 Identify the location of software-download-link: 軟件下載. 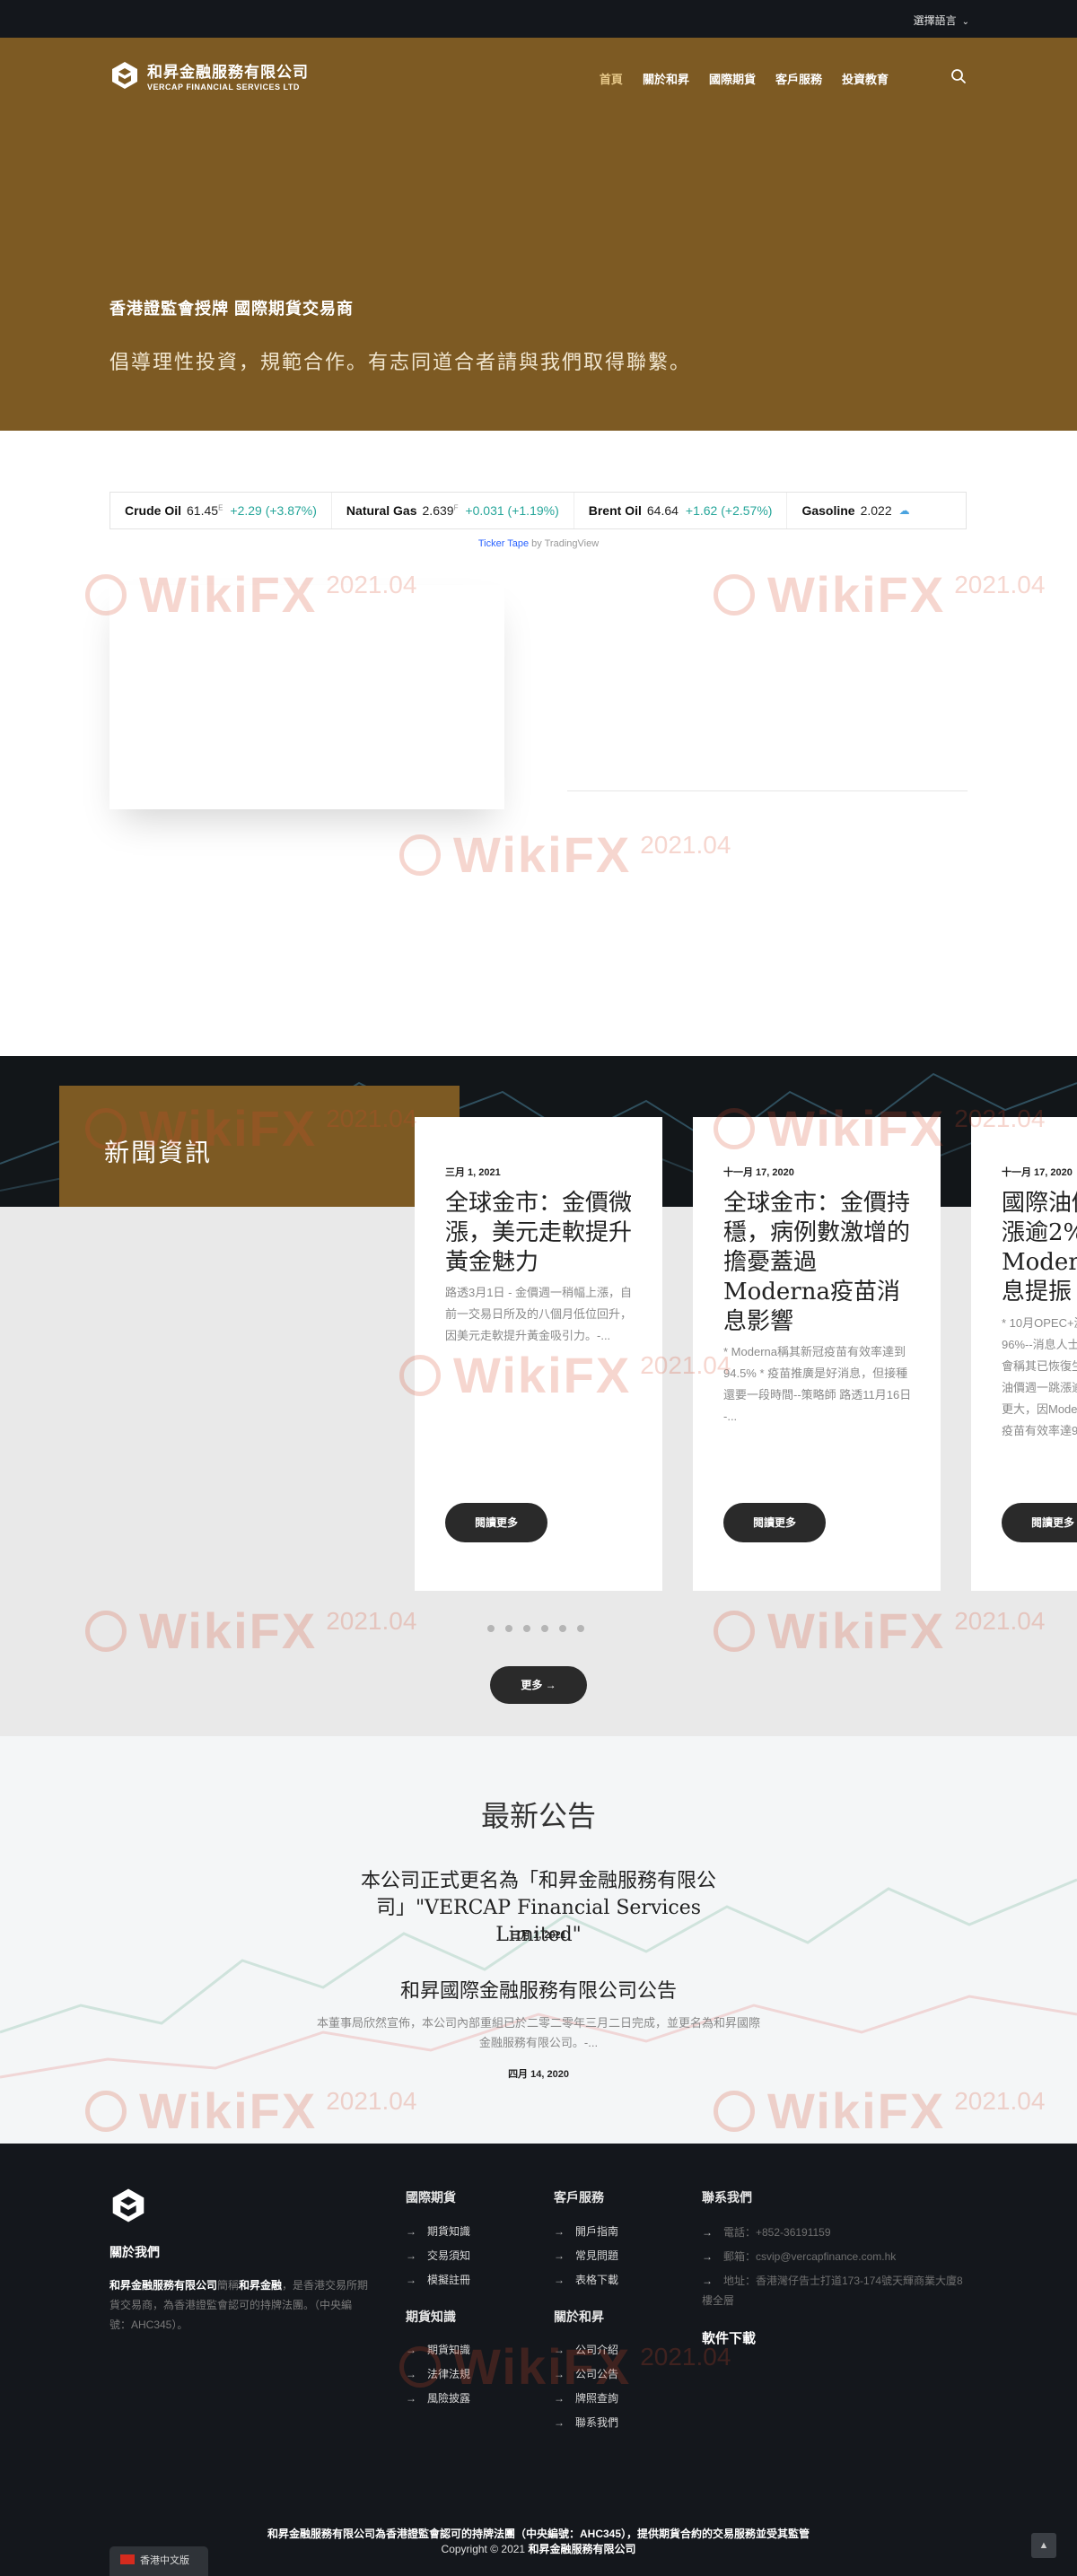
(729, 2337).